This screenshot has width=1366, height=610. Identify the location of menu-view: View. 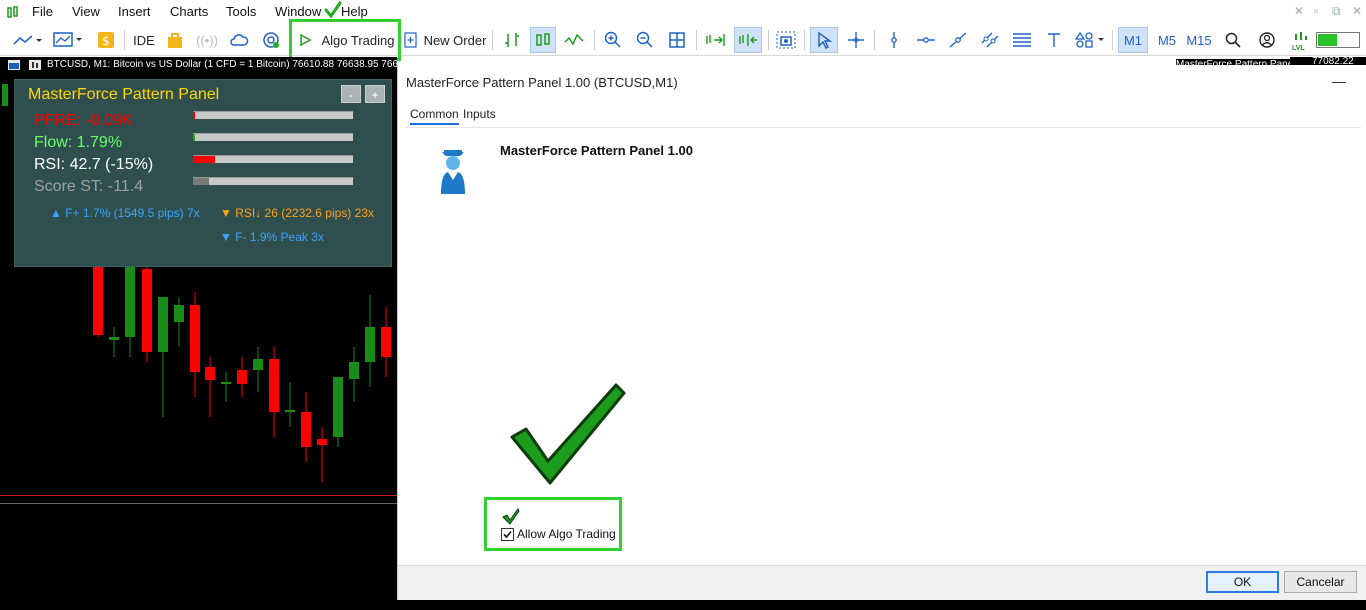
(86, 11).